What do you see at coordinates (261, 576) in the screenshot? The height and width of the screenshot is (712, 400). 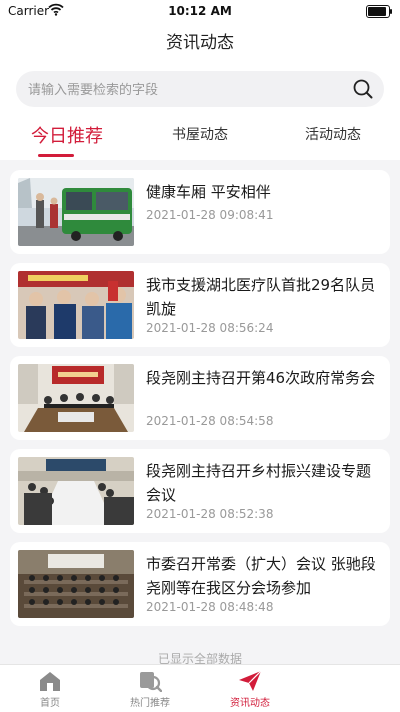 I see `news-title: 市委召开常委（扩大）会议 张驰段尧刚等在我区分会场参加` at bounding box center [261, 576].